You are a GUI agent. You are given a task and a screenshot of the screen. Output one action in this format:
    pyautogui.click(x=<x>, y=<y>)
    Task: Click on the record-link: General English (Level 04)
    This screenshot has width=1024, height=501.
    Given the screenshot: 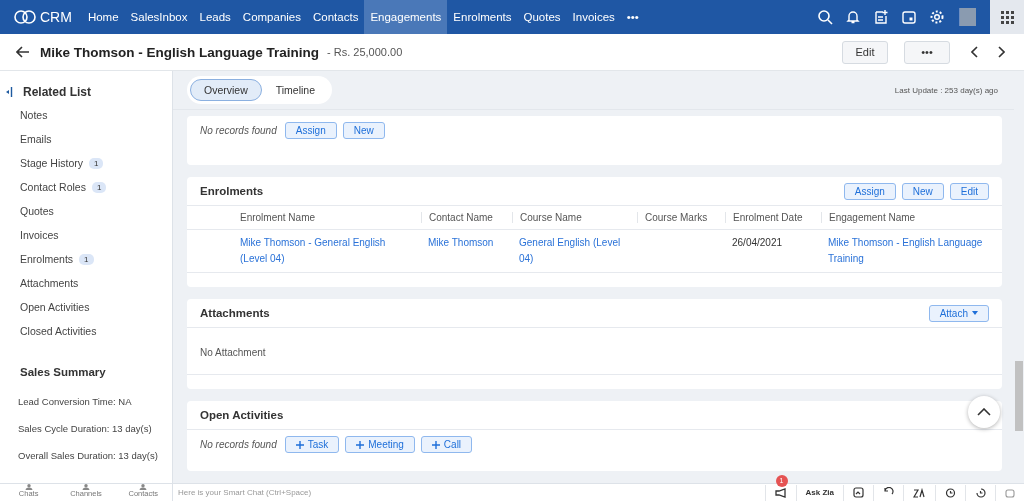 What is the action you would take?
    pyautogui.click(x=574, y=251)
    